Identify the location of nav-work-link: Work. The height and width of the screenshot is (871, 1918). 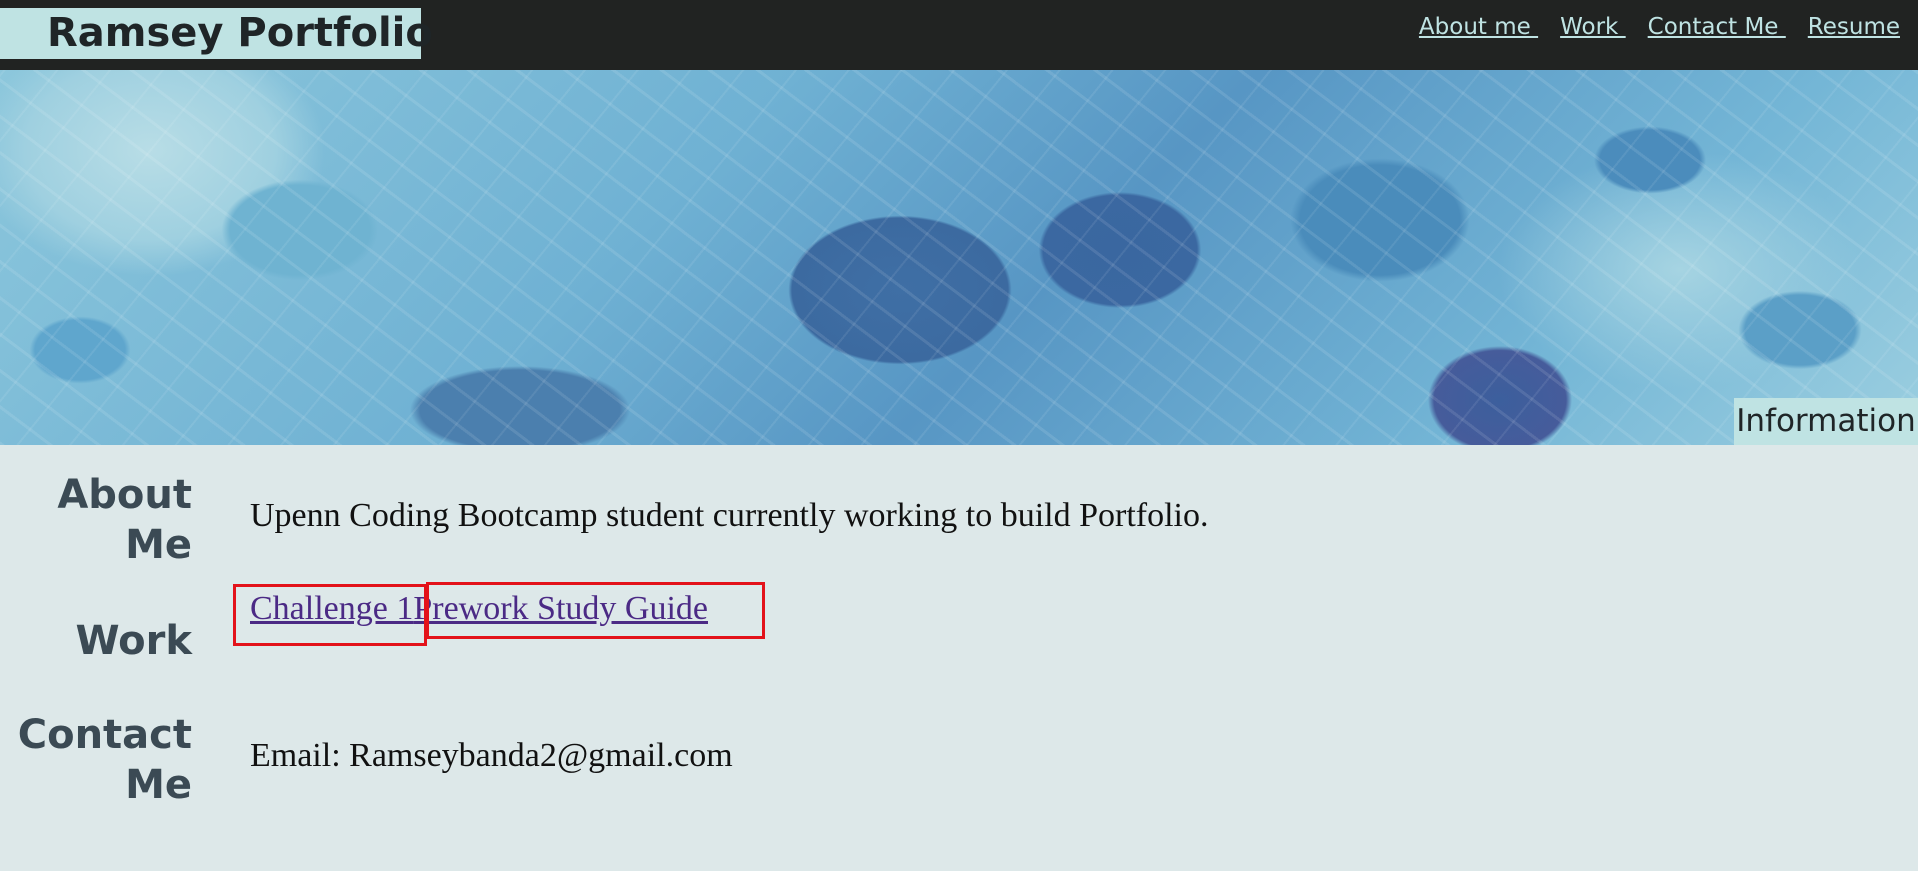
(1593, 27).